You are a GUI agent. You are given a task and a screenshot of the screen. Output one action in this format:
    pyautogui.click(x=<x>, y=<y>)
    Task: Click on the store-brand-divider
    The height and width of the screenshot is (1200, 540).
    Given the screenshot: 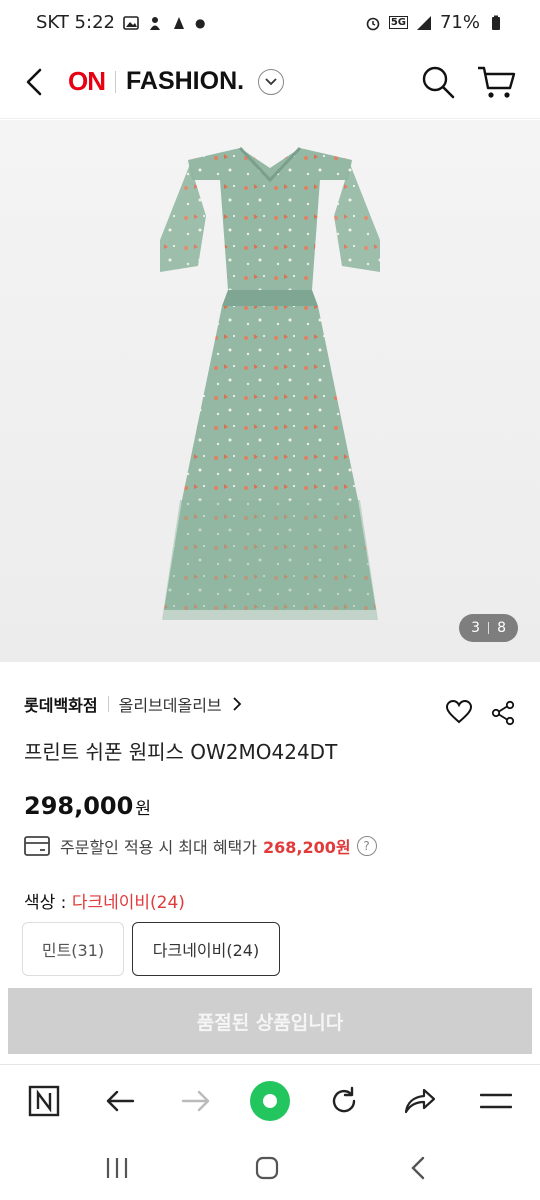 What is the action you would take?
    pyautogui.click(x=108, y=704)
    